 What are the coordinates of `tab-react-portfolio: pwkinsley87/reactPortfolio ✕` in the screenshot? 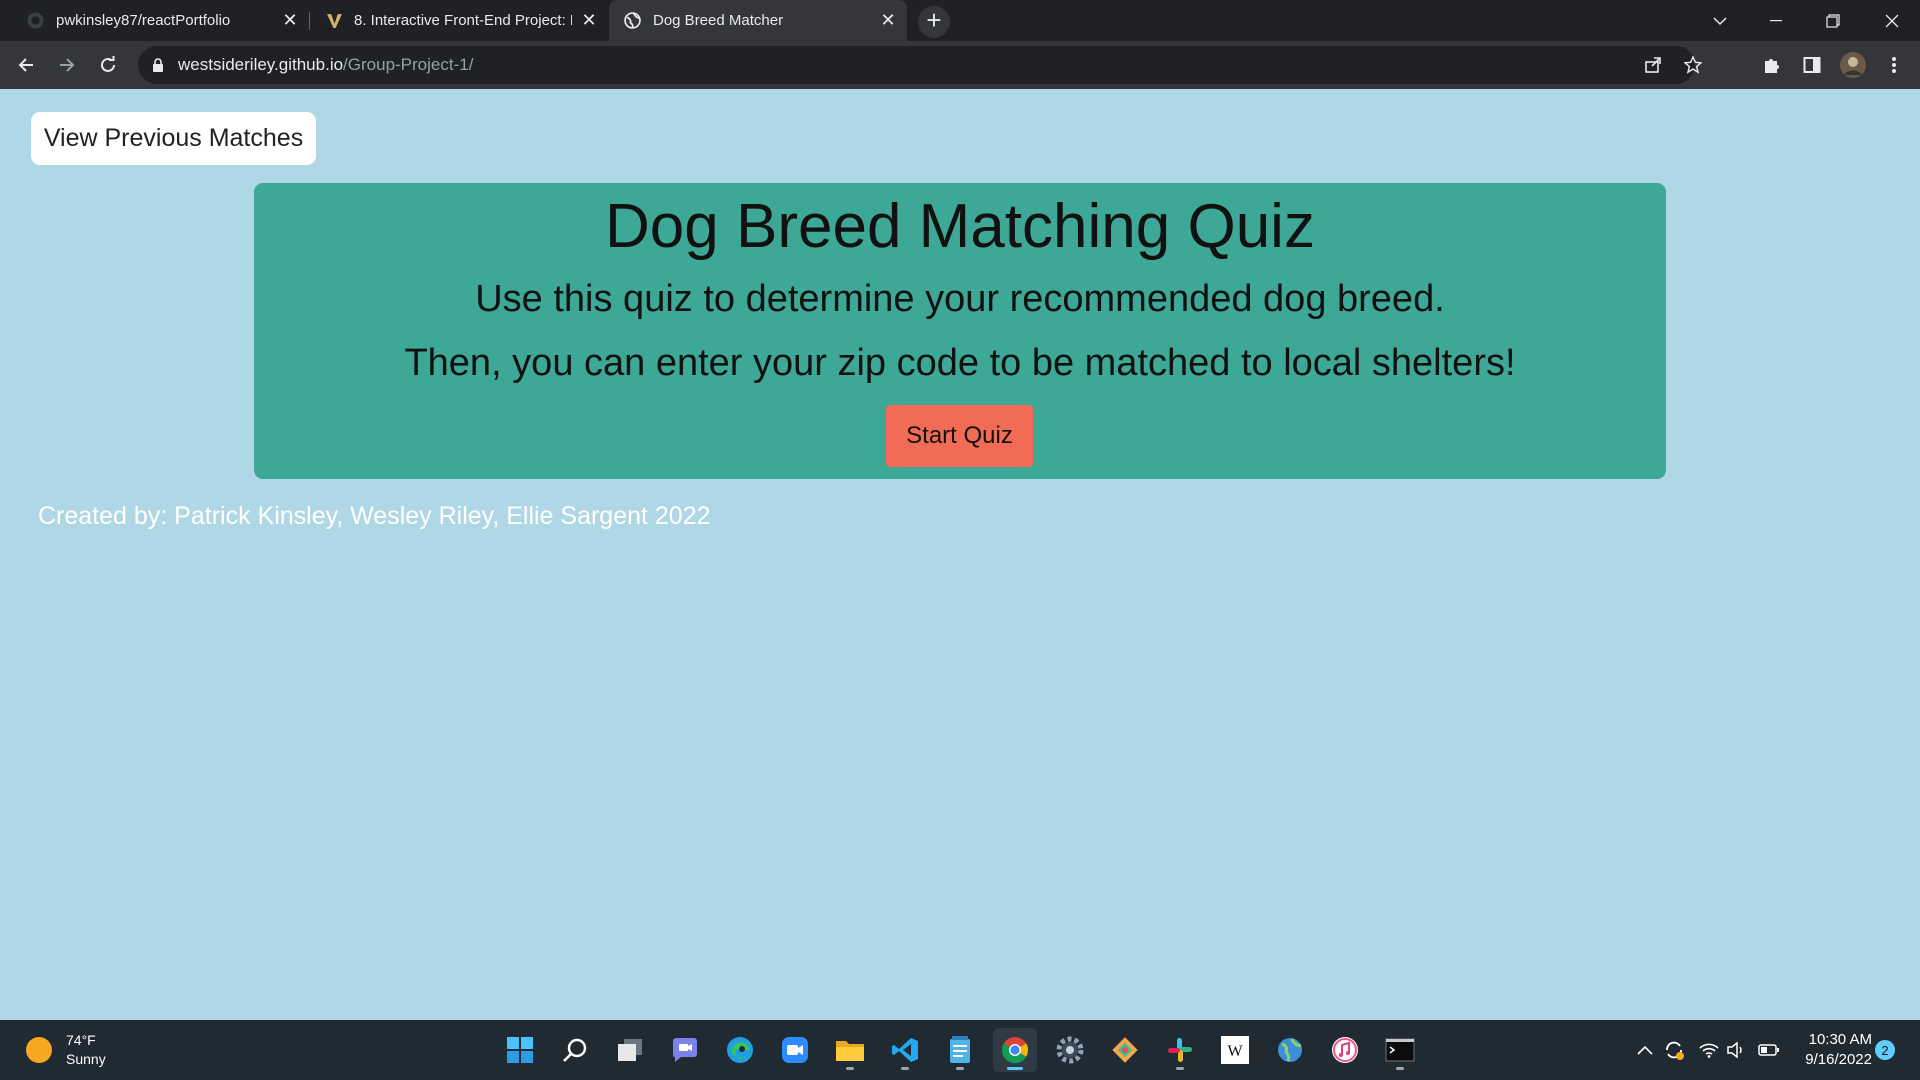 It's located at (154, 20).